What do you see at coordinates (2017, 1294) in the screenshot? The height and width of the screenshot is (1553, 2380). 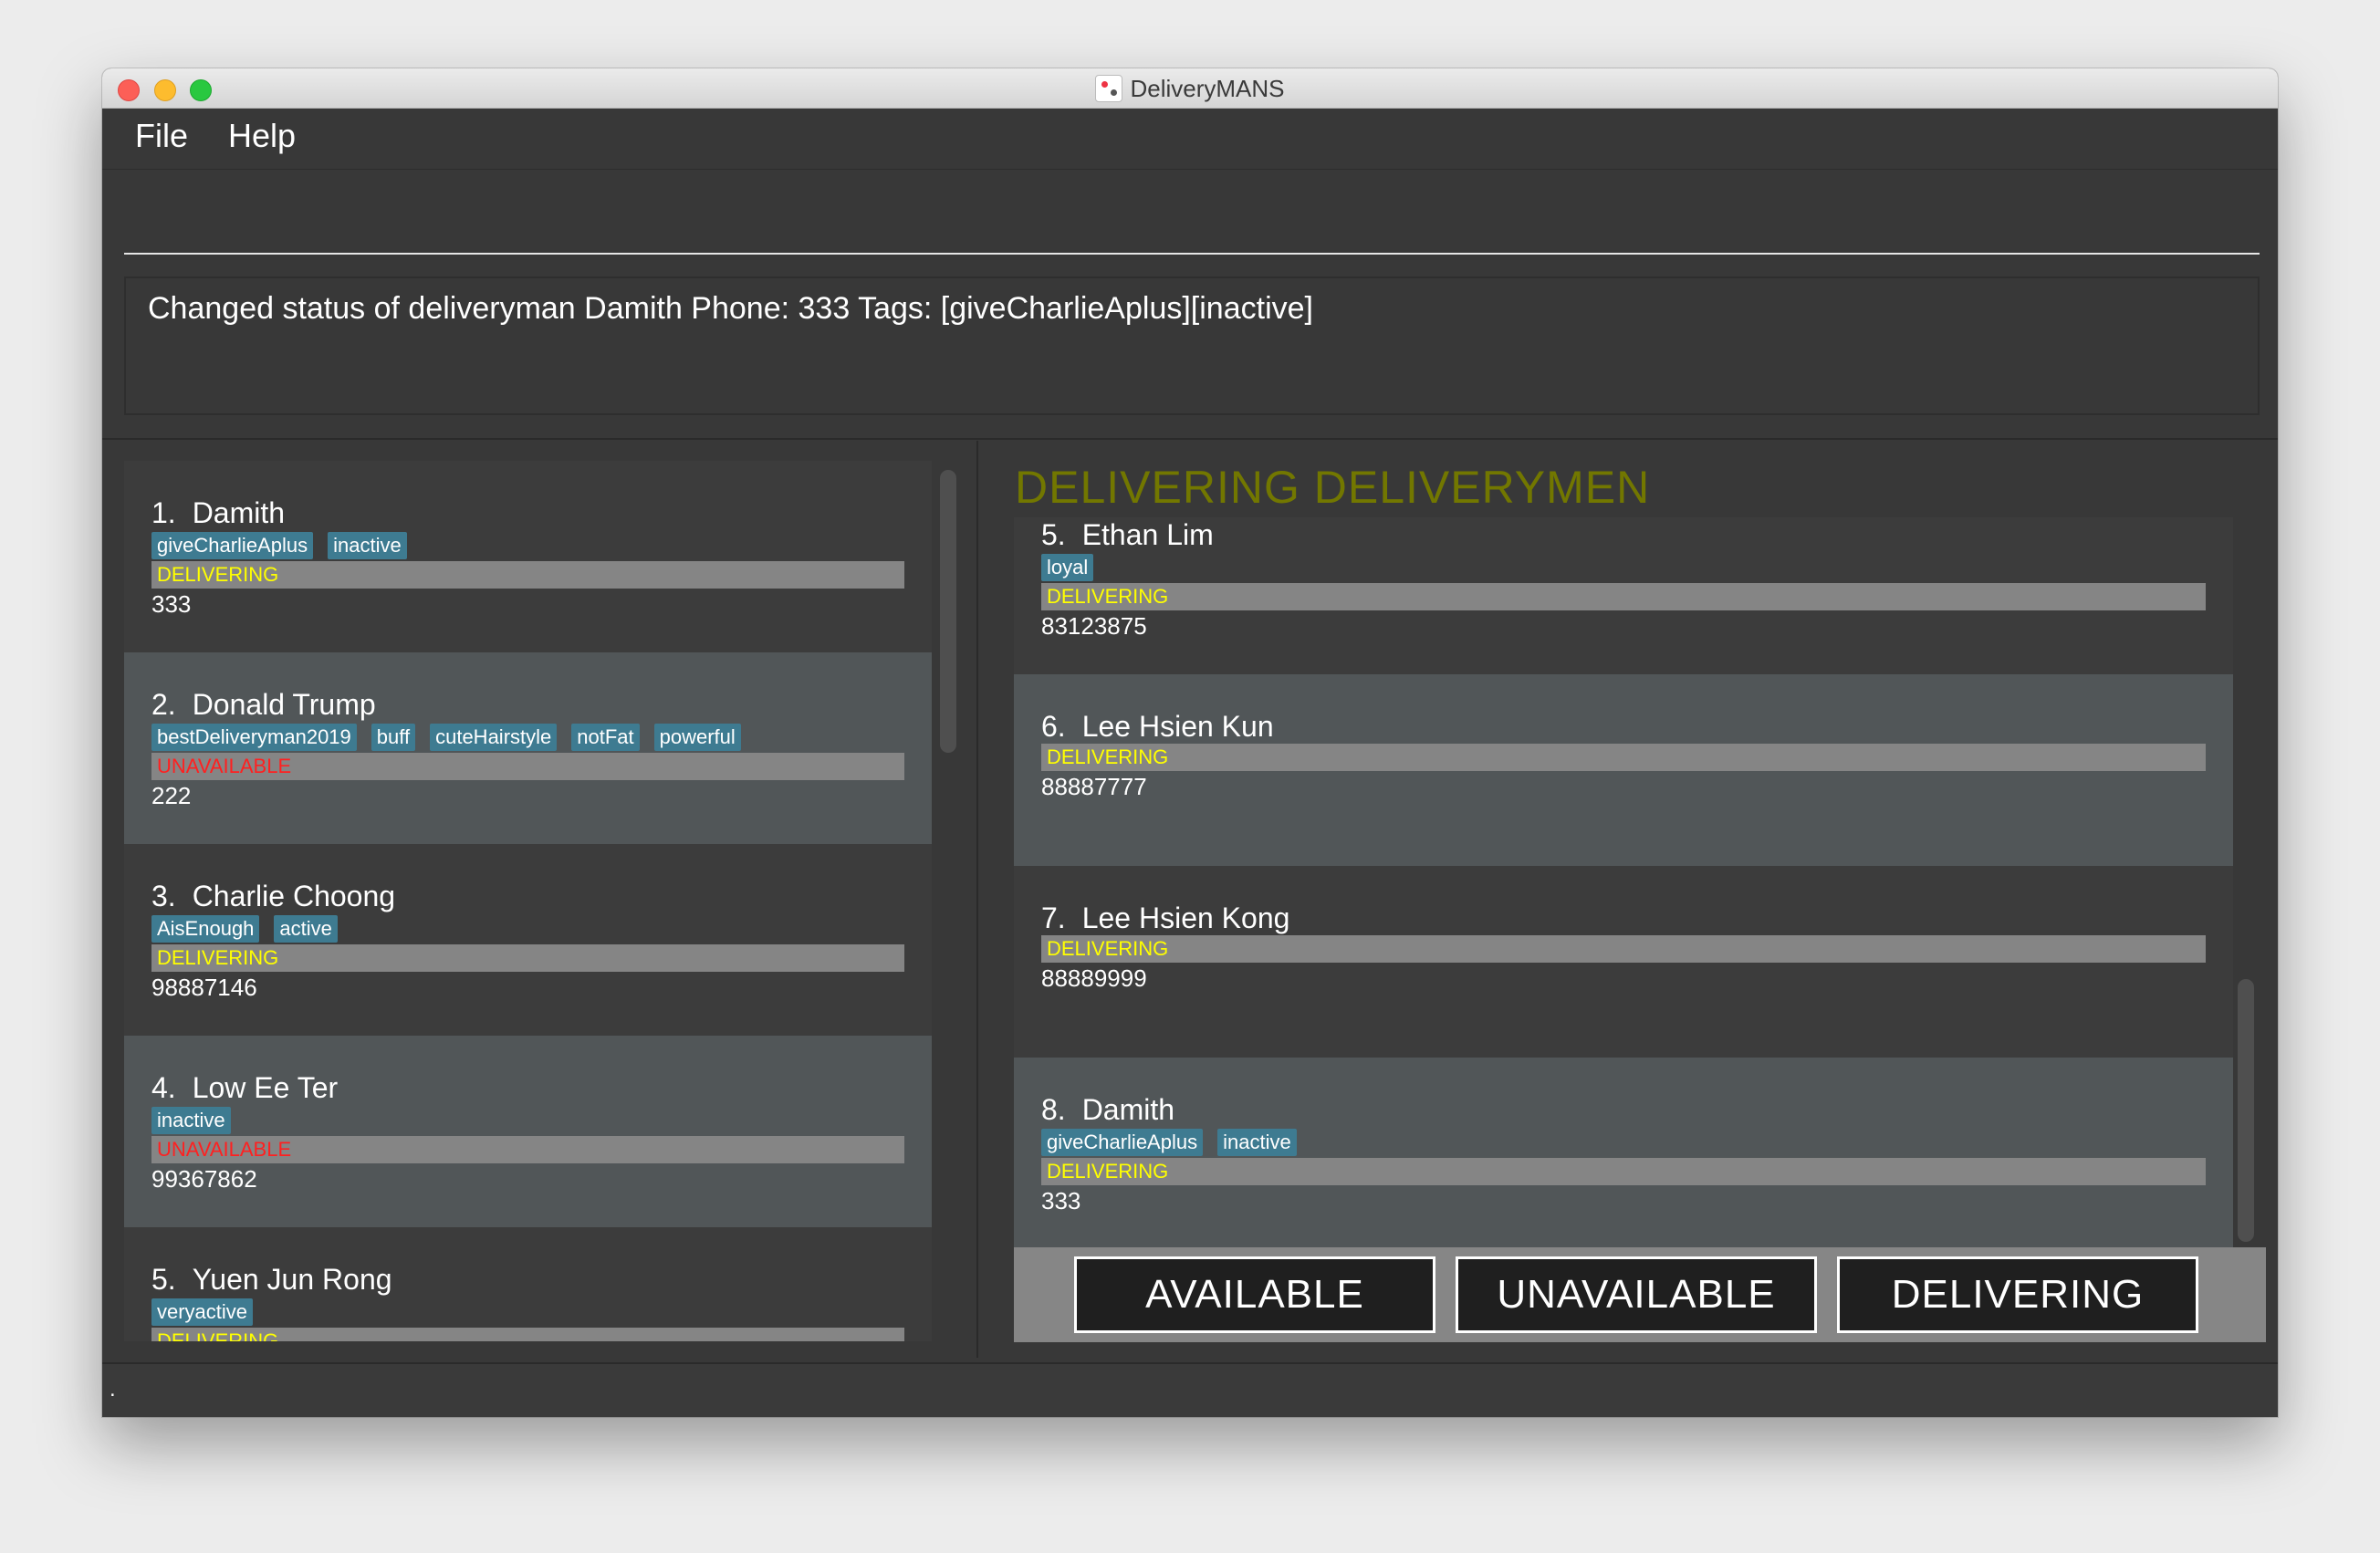 I see `delivering-button: DELIVERING` at bounding box center [2017, 1294].